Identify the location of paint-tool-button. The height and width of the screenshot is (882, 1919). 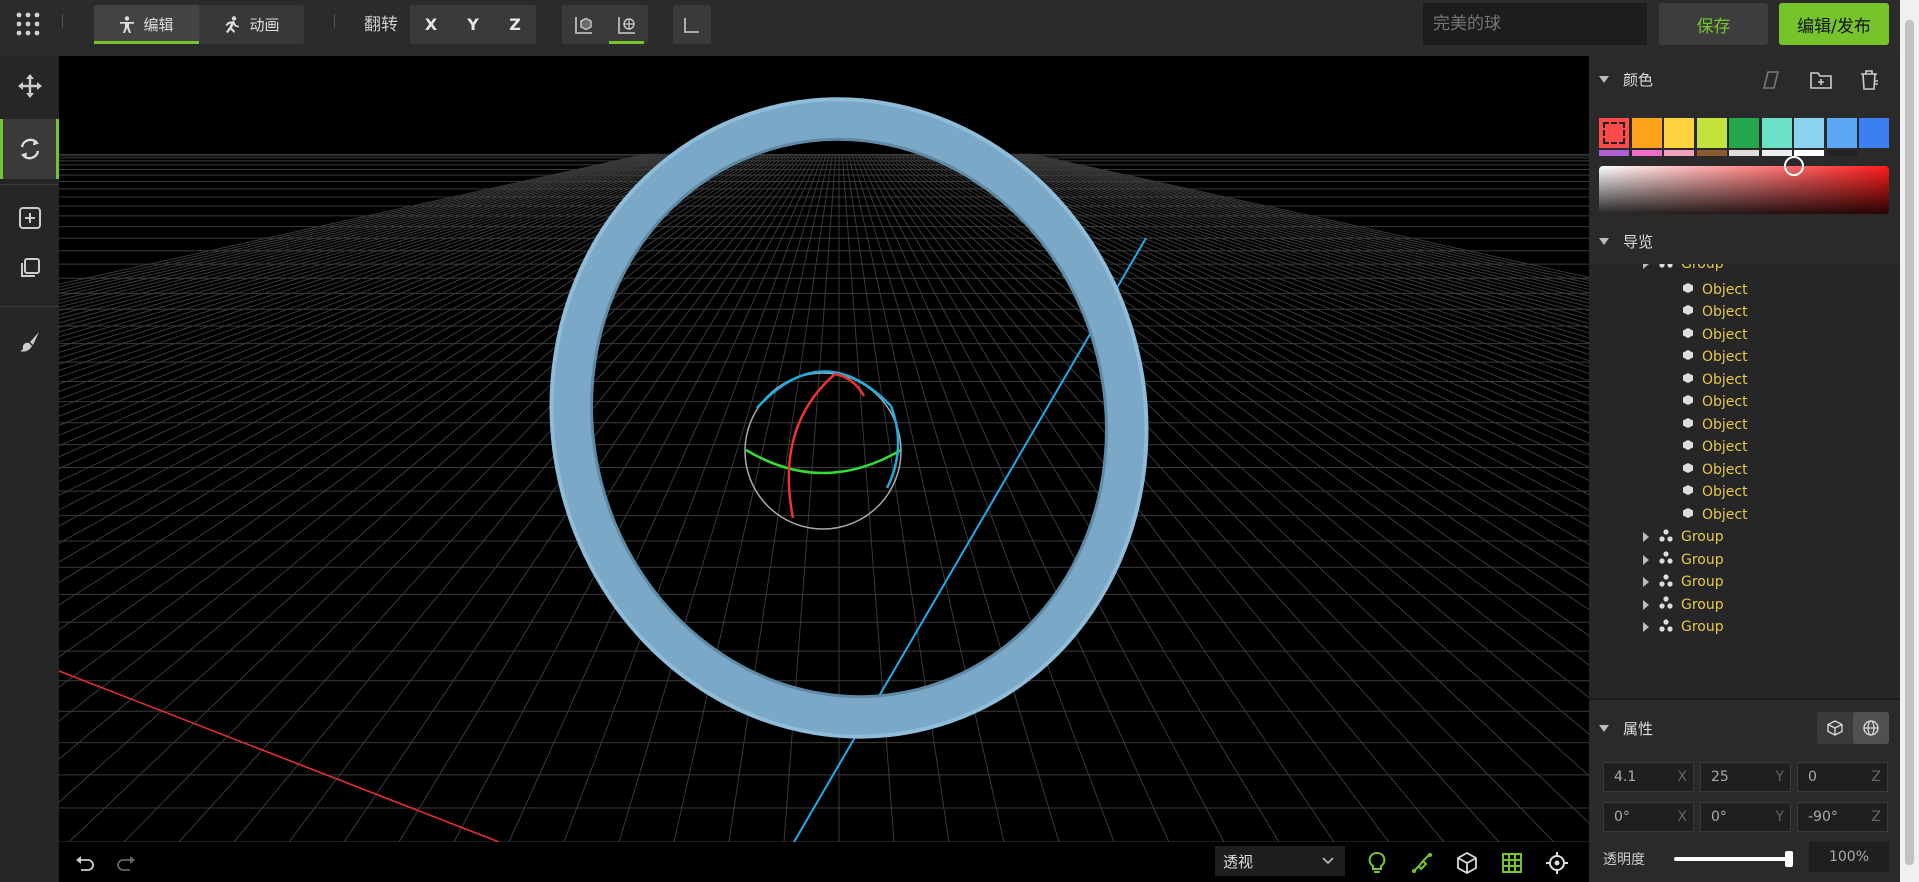
(29, 342).